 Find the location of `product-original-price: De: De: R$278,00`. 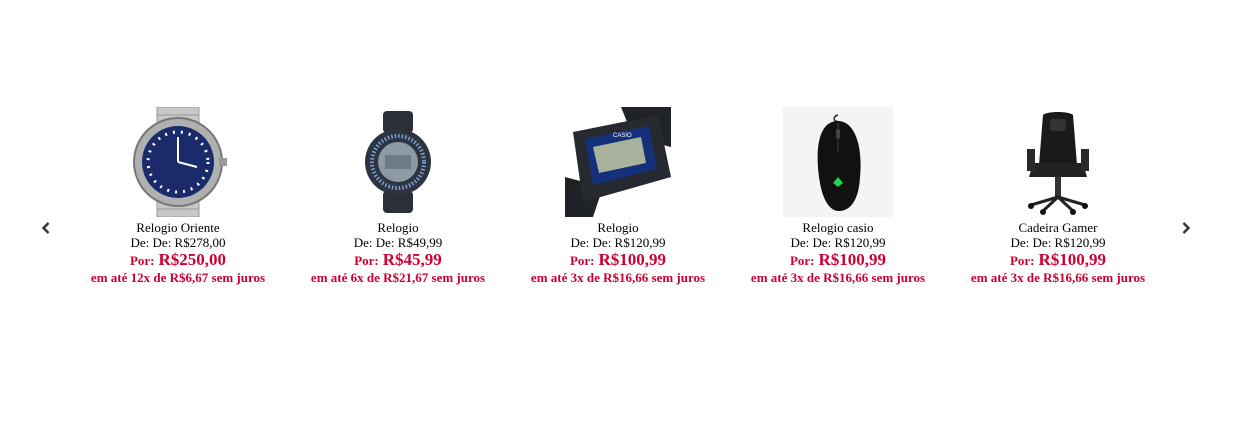

product-original-price: De: De: R$278,00 is located at coordinates (178, 242).